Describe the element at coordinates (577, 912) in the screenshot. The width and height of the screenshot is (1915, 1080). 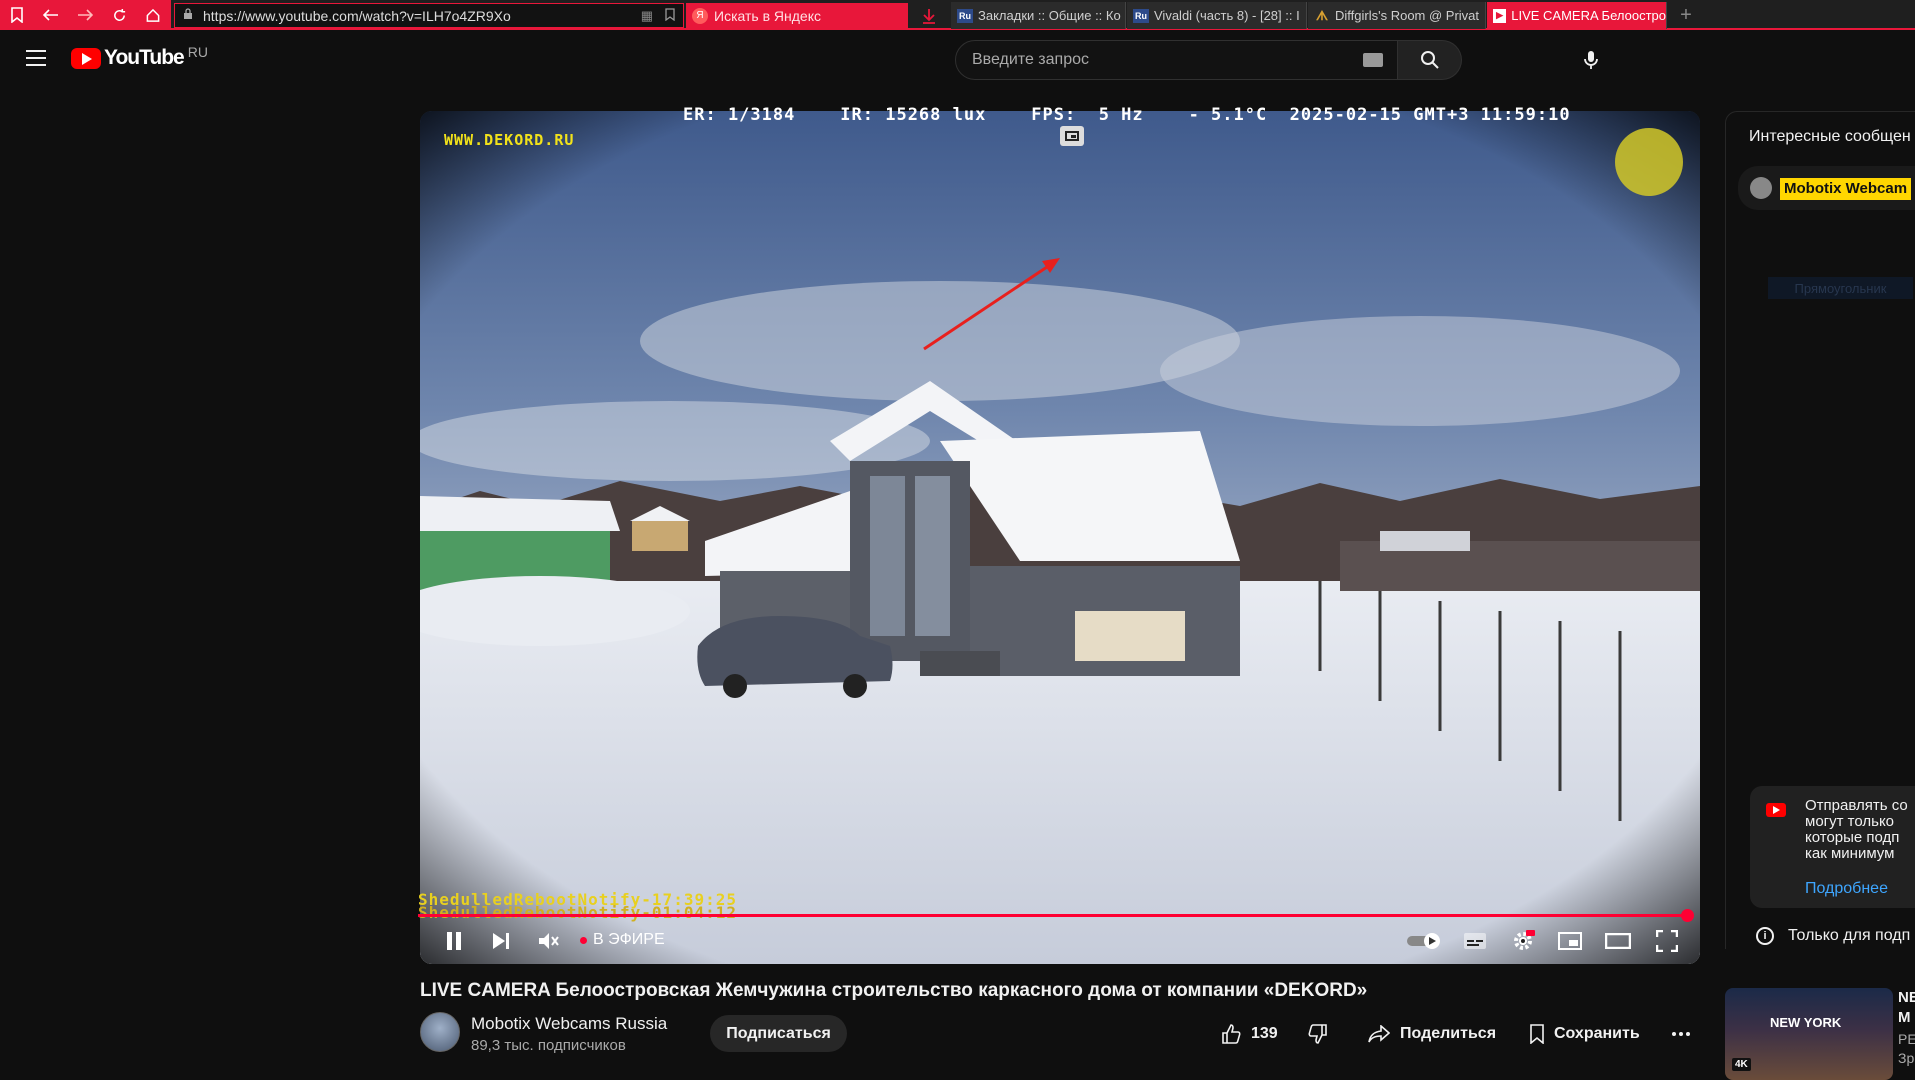
I see `reboot-notify-line-2: ShedulledRebootNotify-01:04:12` at that location.